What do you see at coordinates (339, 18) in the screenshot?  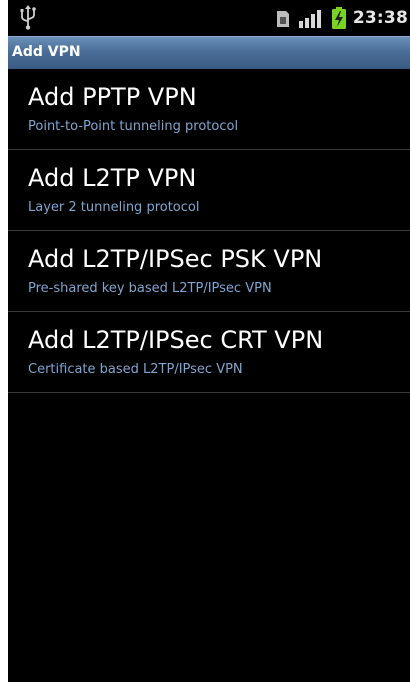 I see `battery-charging-icon` at bounding box center [339, 18].